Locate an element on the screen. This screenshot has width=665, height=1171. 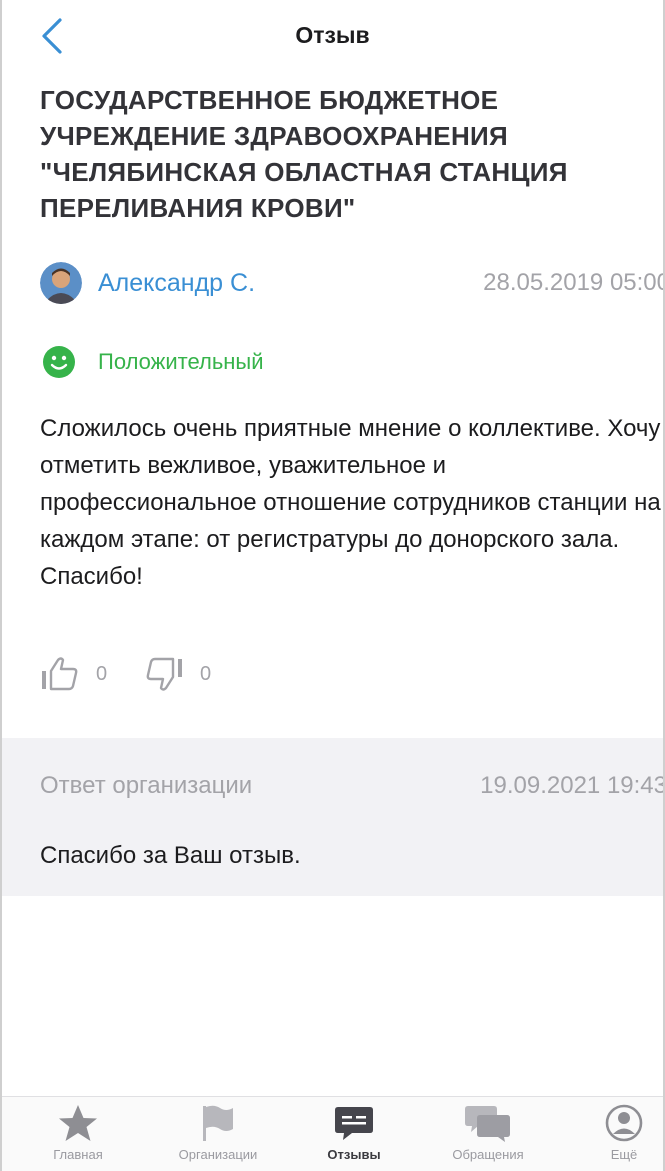
review-author-row: Александр С. 28.05.2019 05:00 is located at coordinates (352, 283).